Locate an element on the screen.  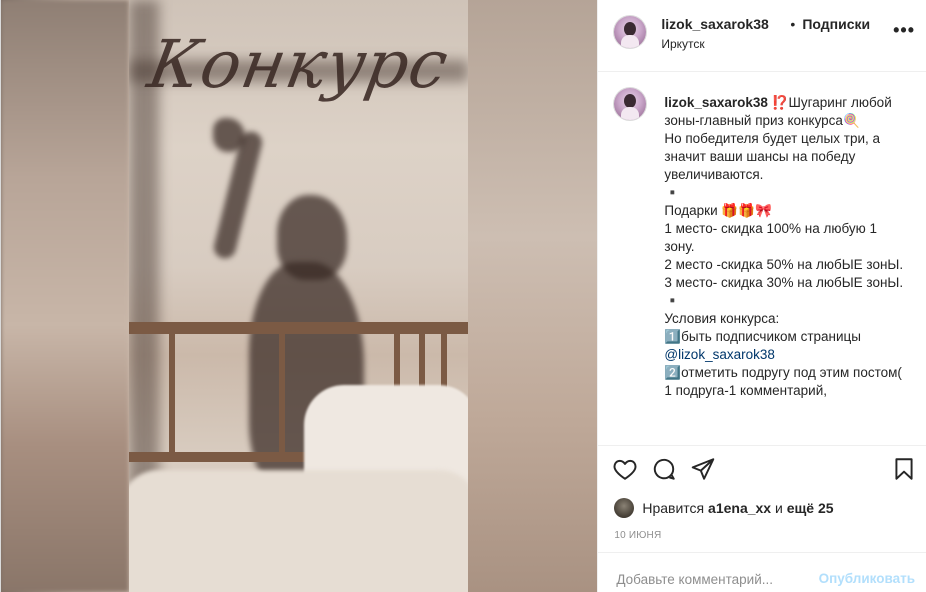
comment-input is located at coordinates (711, 579).